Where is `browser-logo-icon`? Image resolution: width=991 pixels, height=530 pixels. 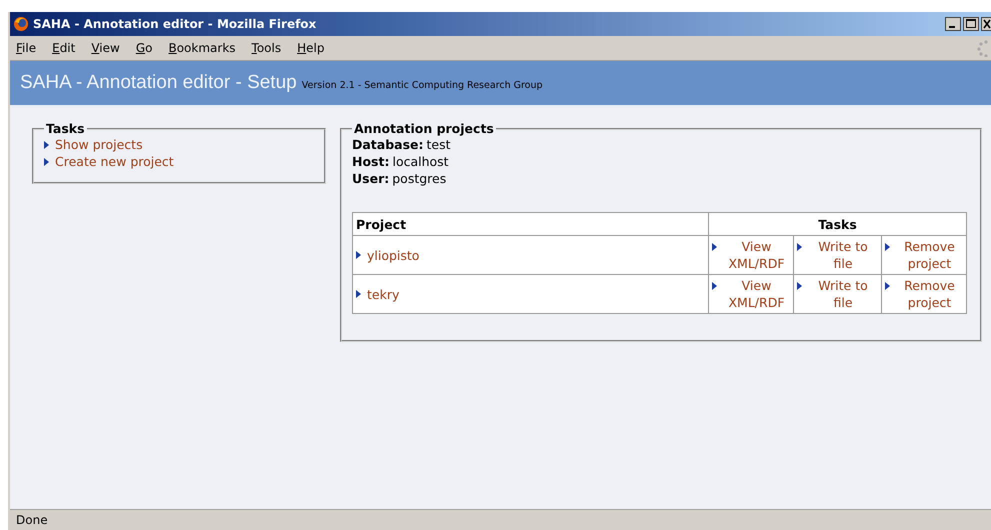
browser-logo-icon is located at coordinates (21, 24).